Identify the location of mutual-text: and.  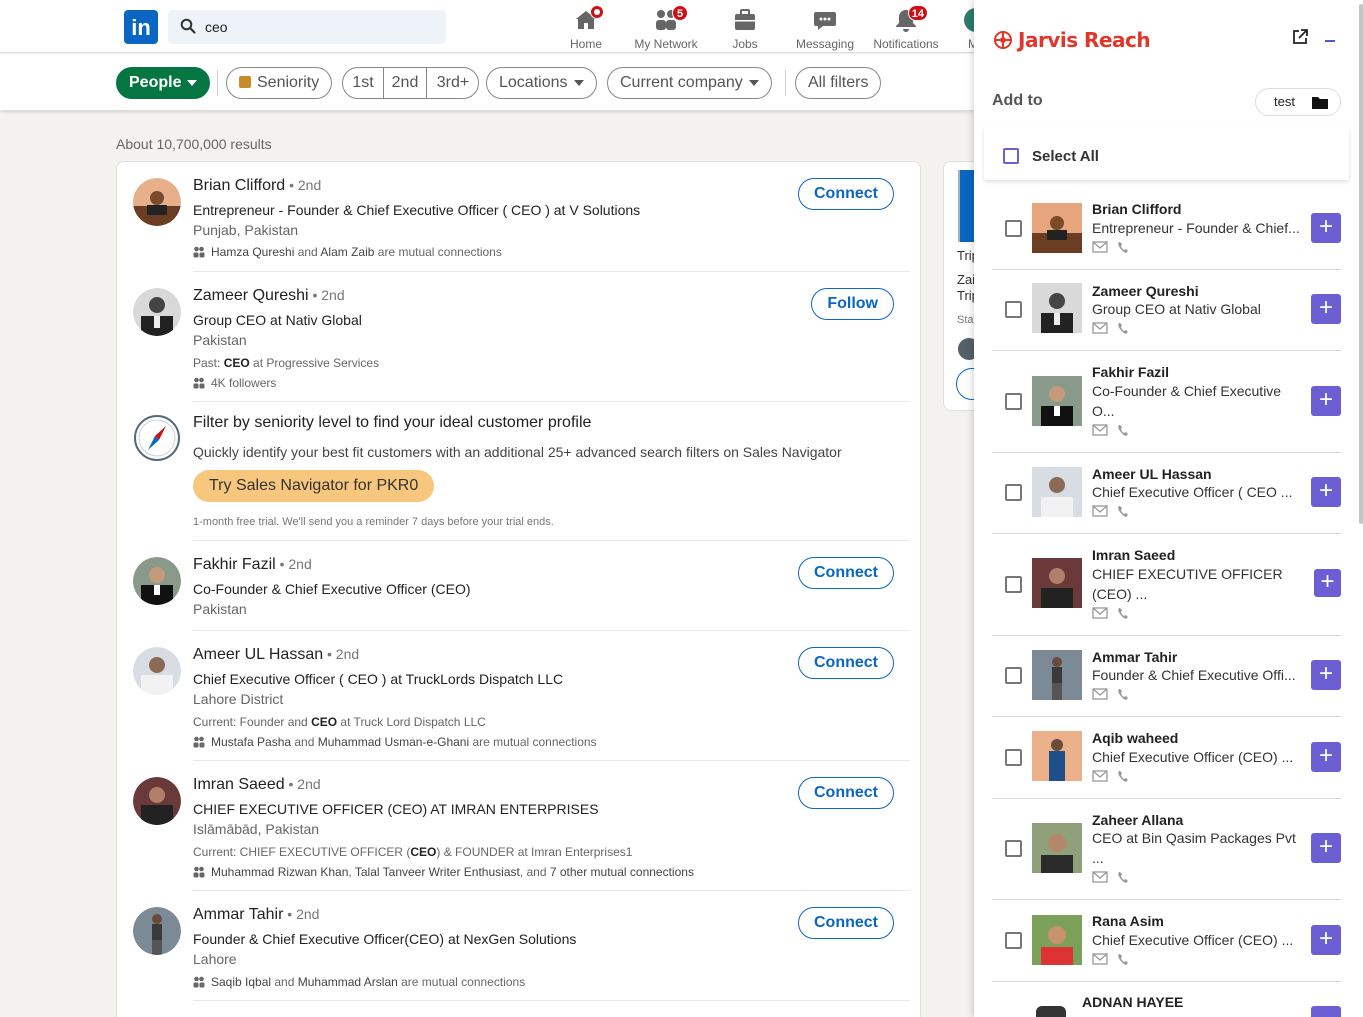
(304, 742).